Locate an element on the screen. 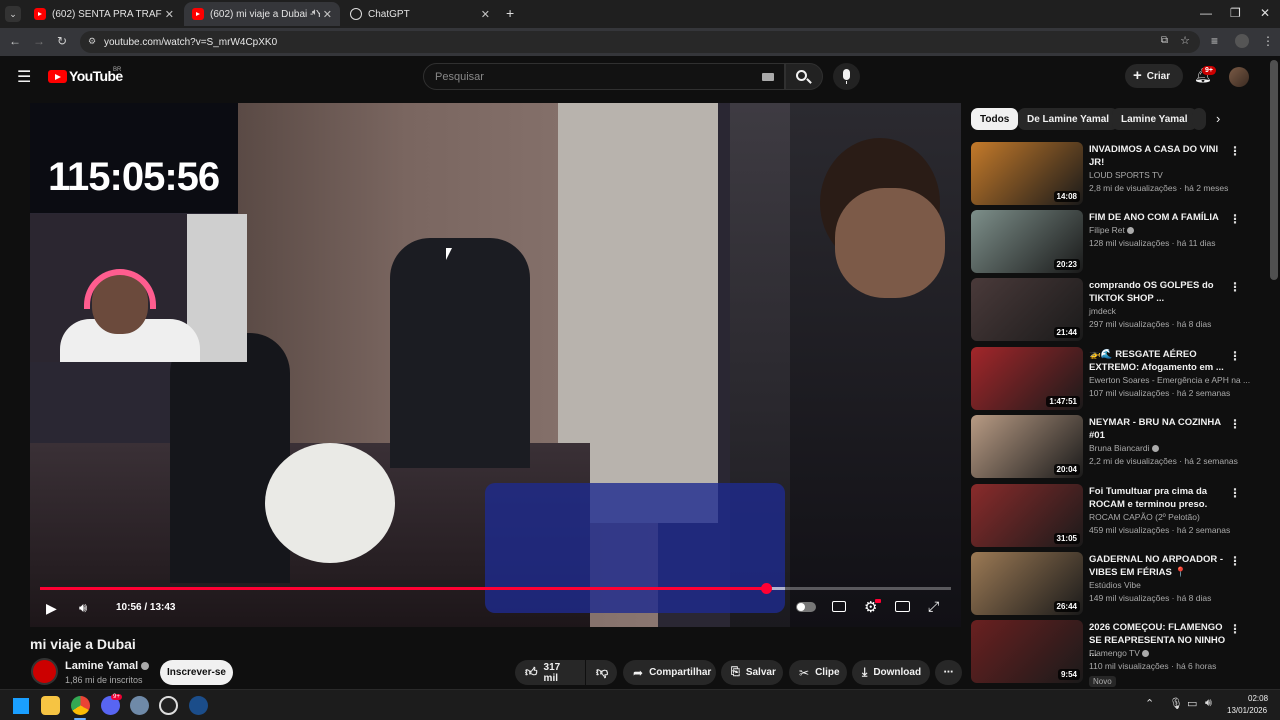 The width and height of the screenshot is (1280, 720). youtube-logo-icon is located at coordinates (57, 76).